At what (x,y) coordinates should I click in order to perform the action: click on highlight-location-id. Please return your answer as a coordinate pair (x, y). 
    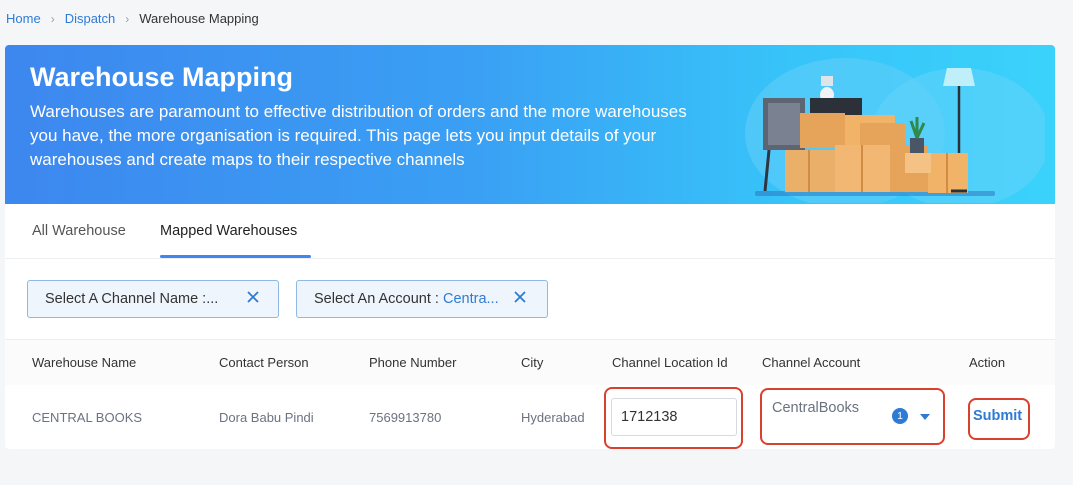
    Looking at the image, I should click on (673, 418).